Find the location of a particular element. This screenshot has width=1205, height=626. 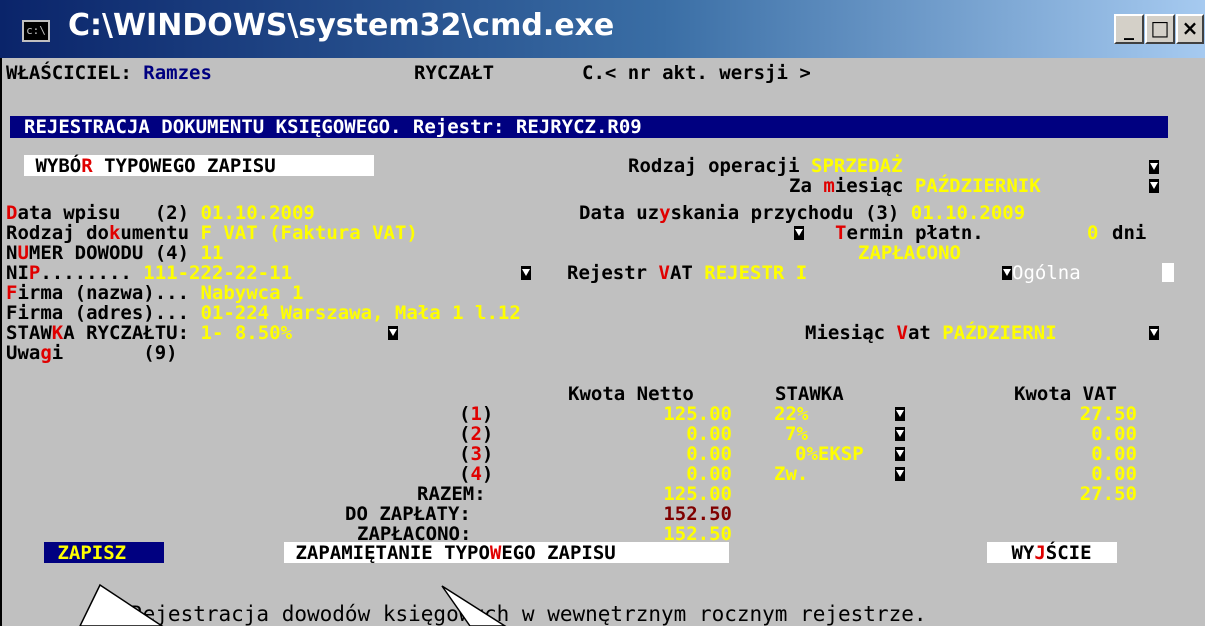

remember-callout-arrow is located at coordinates (474, 605).